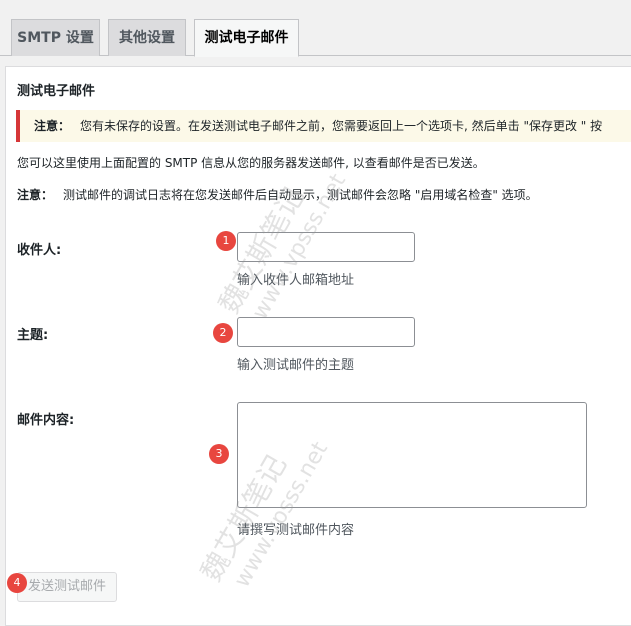 The width and height of the screenshot is (631, 626). What do you see at coordinates (17, 583) in the screenshot?
I see `annotation-marker-4: 4` at bounding box center [17, 583].